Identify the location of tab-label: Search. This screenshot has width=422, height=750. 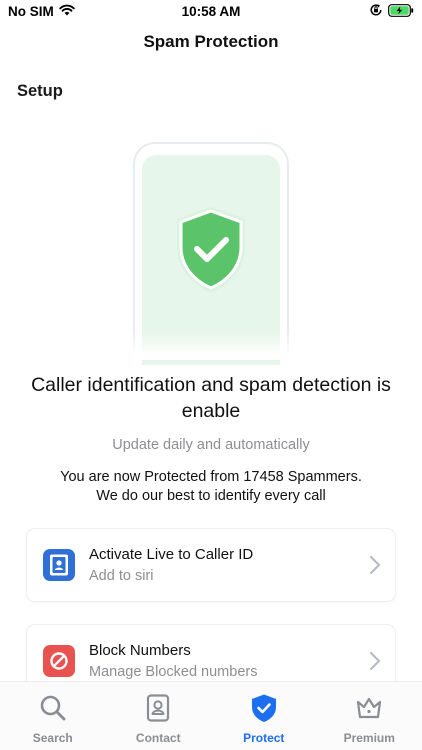
(52, 738).